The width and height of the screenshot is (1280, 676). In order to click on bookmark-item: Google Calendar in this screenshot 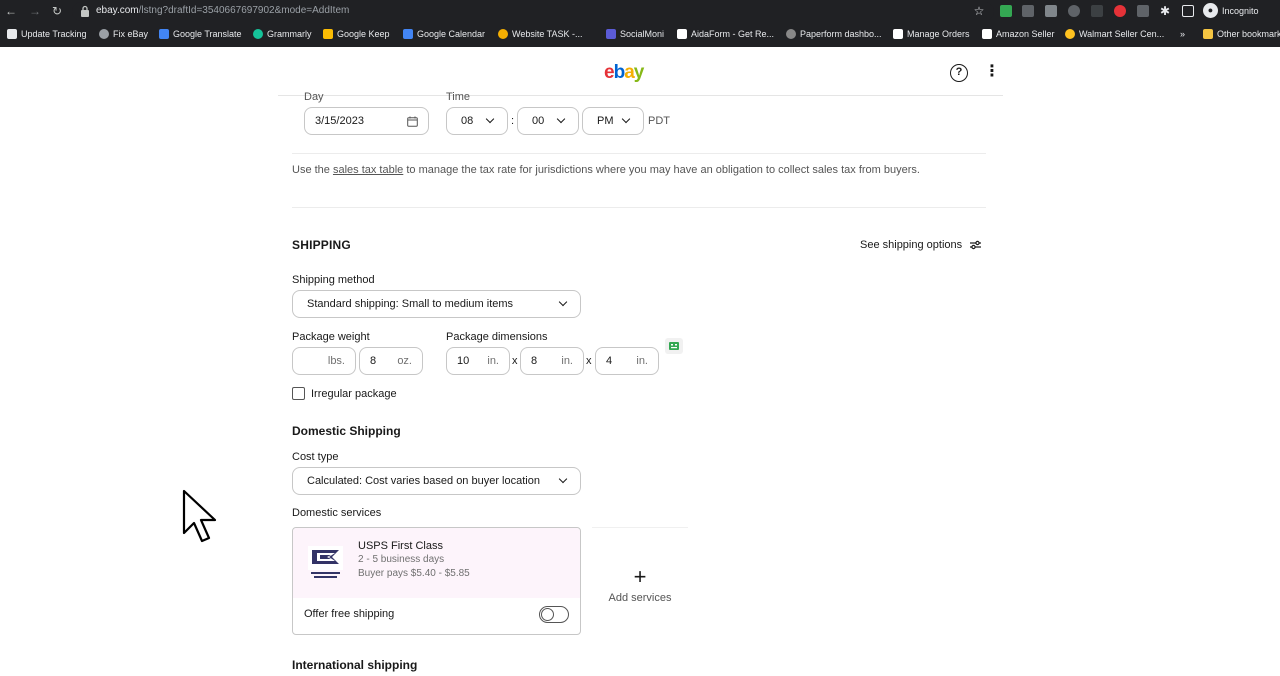, I will do `click(444, 34)`.